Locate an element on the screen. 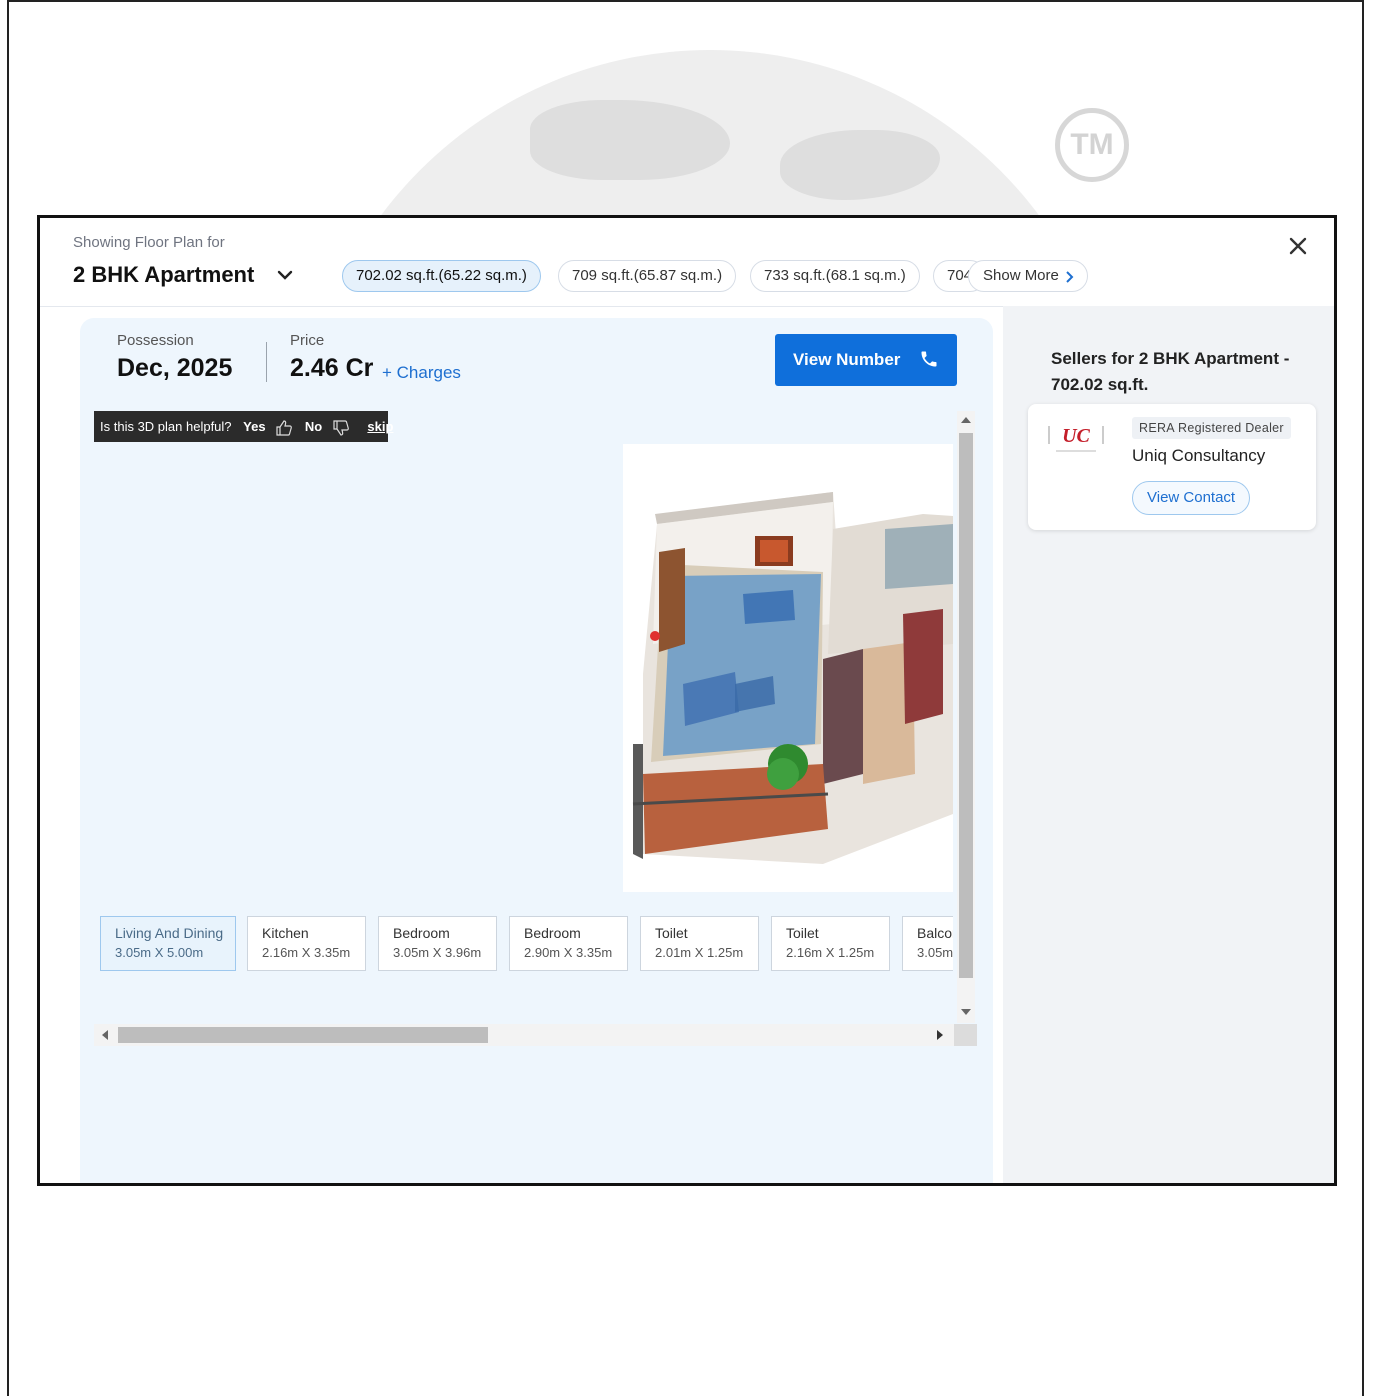 The image size is (1373, 1396). room-tab: Living And Dining 3.05m X 5.00m is located at coordinates (168, 943).